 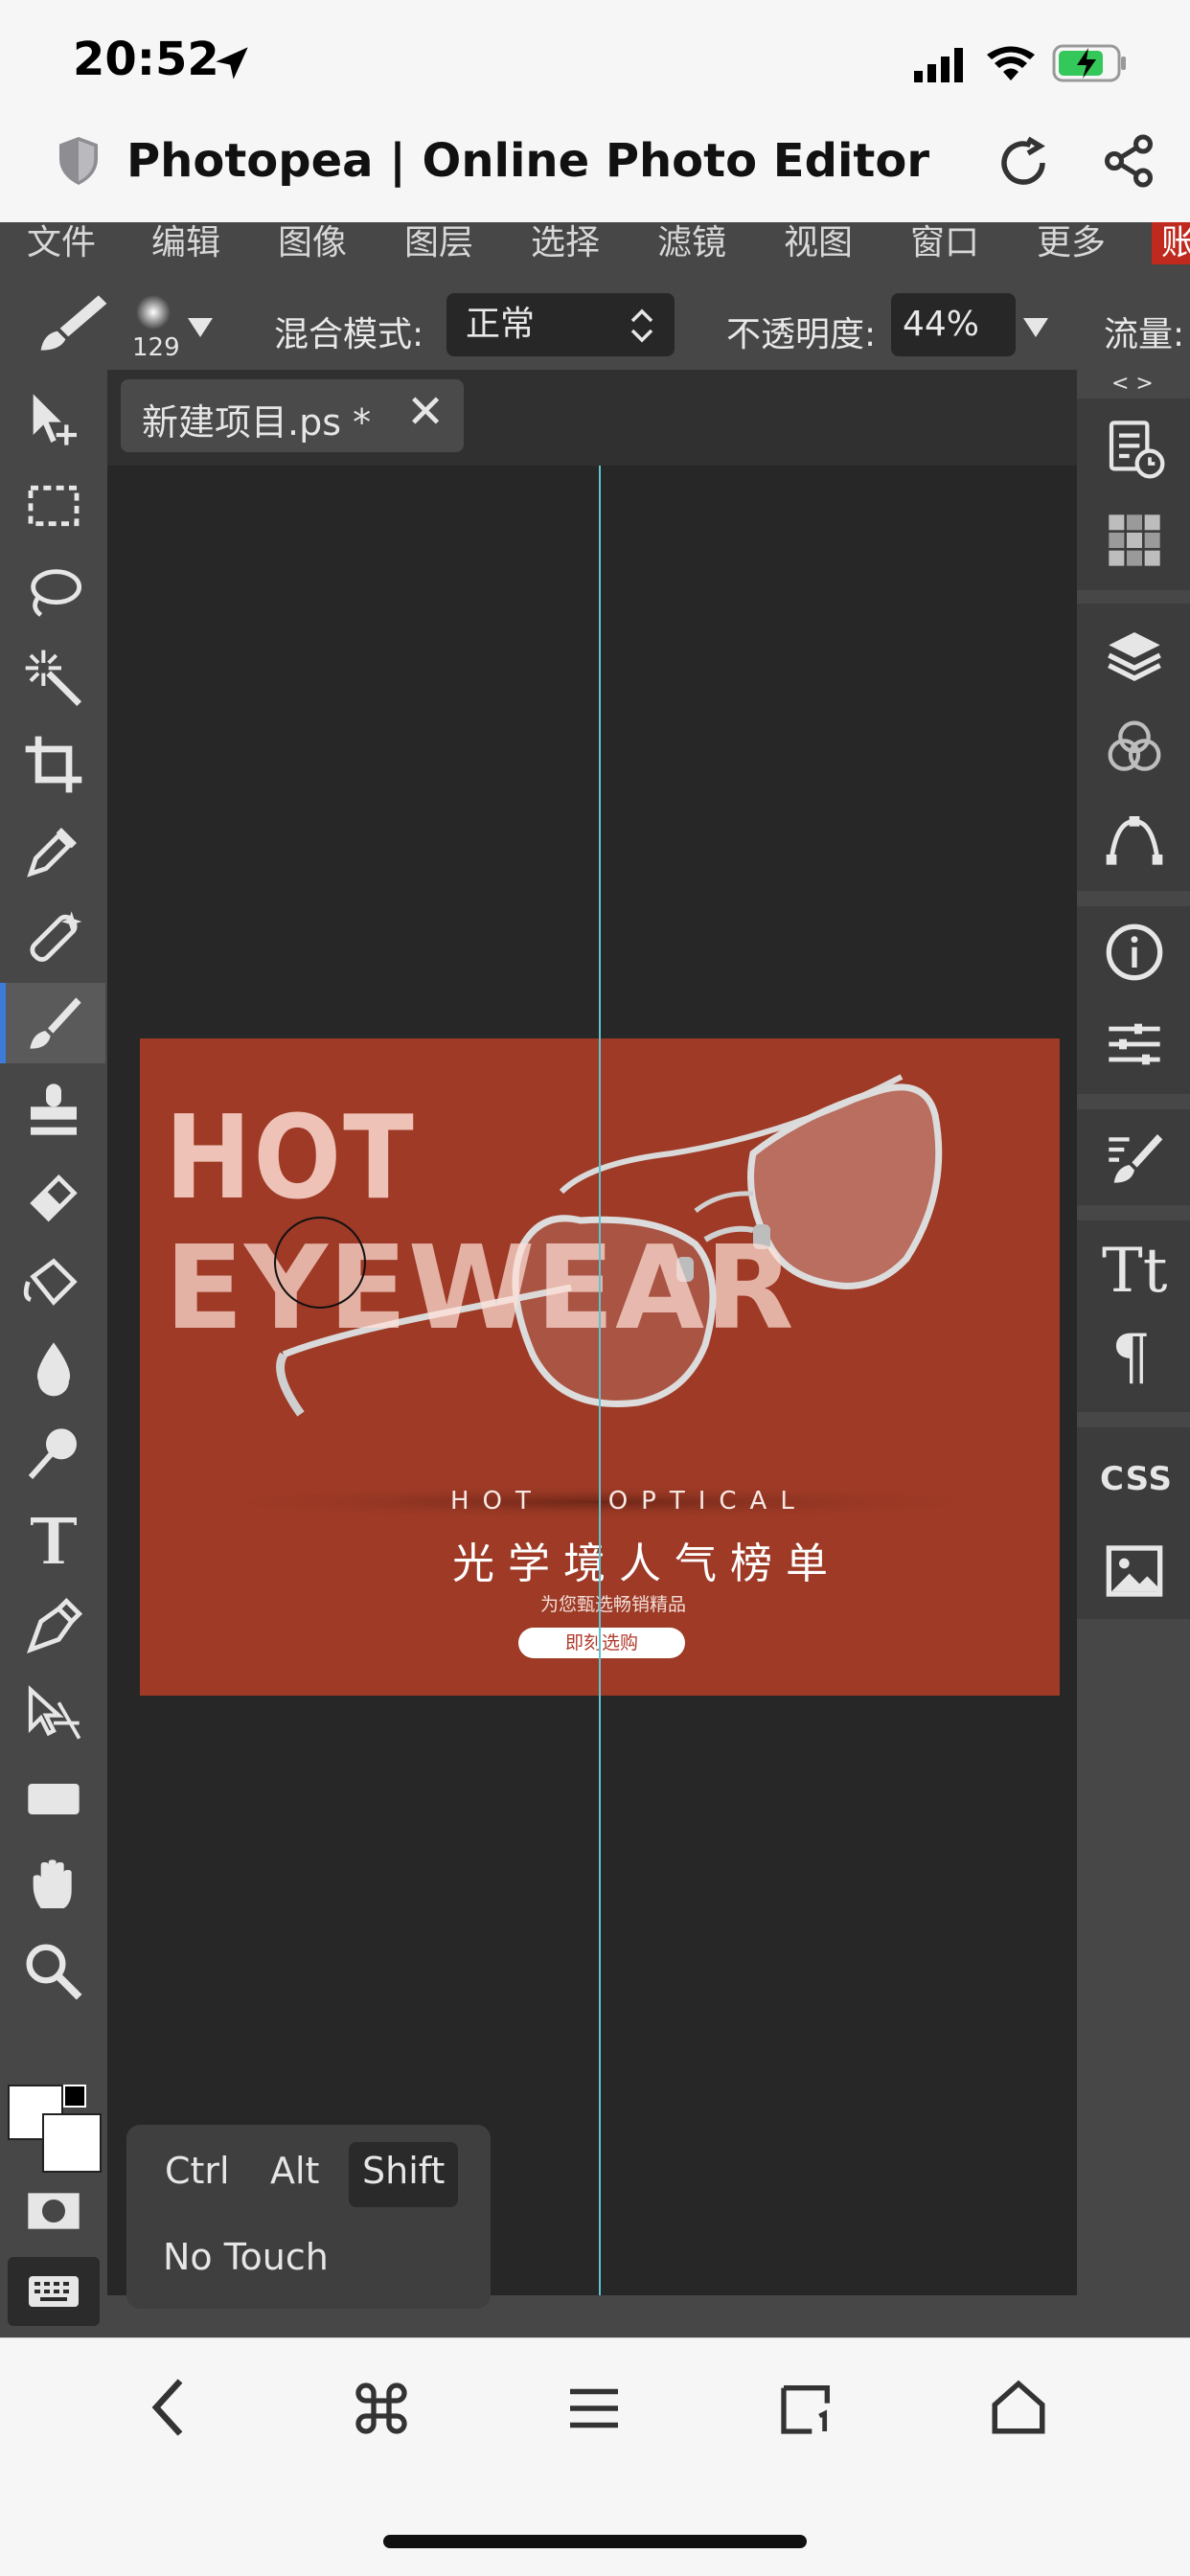 I want to click on opacity-field: 44%, so click(x=953, y=324).